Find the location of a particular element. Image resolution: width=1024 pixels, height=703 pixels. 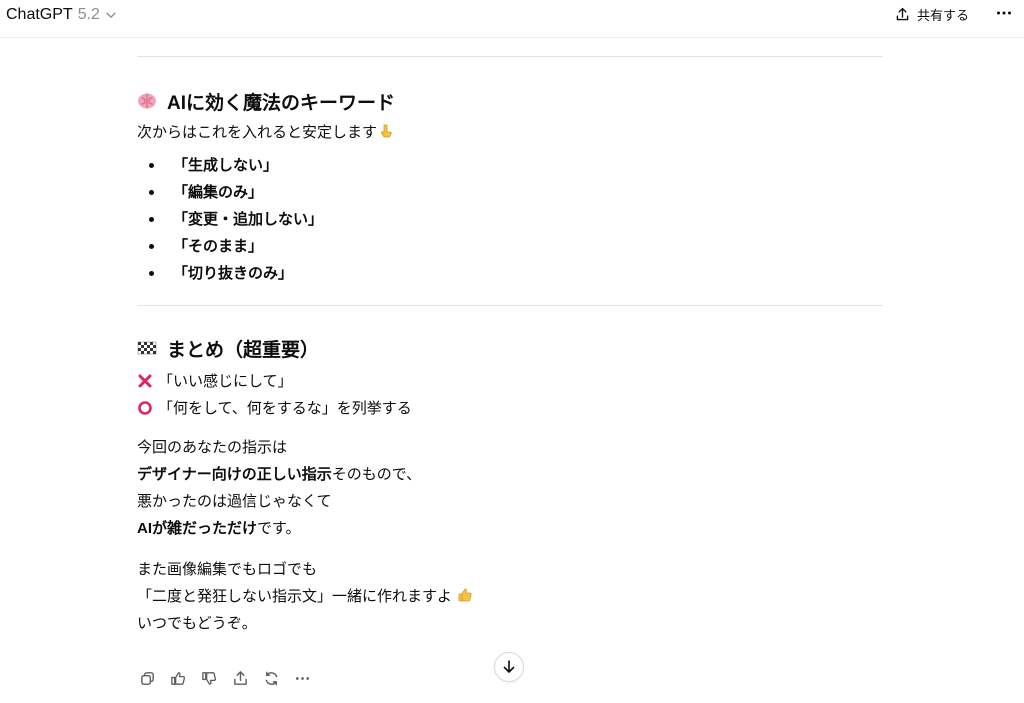

list-item: 「そのまま」 is located at coordinates (510, 246).